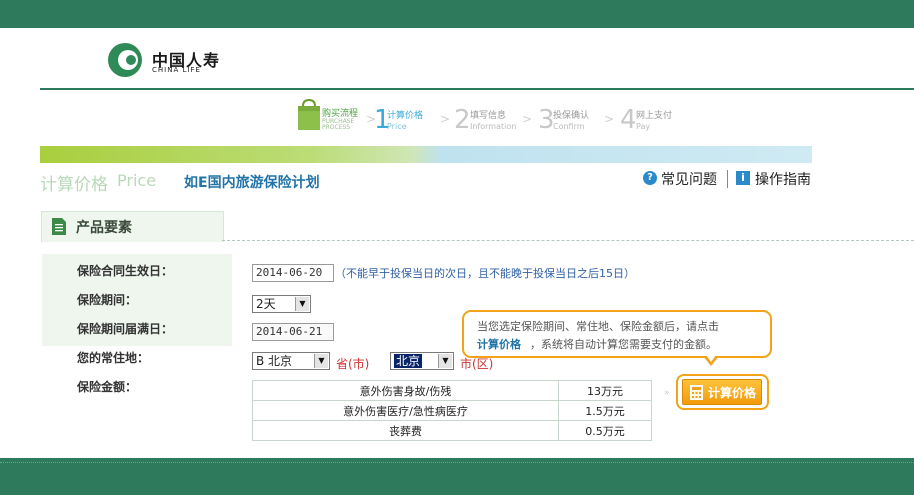 The width and height of the screenshot is (914, 495). I want to click on flow-subtitle: PURCHASE PROCESS, so click(338, 124).